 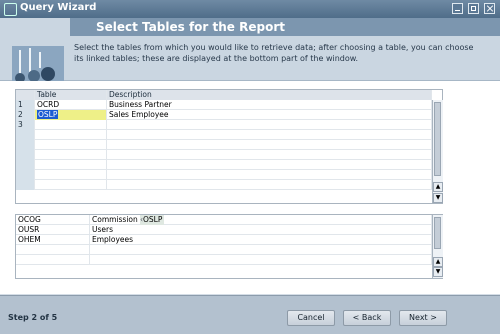 What do you see at coordinates (53, 240) in the screenshot?
I see `linked-table-code-cell: OHEM` at bounding box center [53, 240].